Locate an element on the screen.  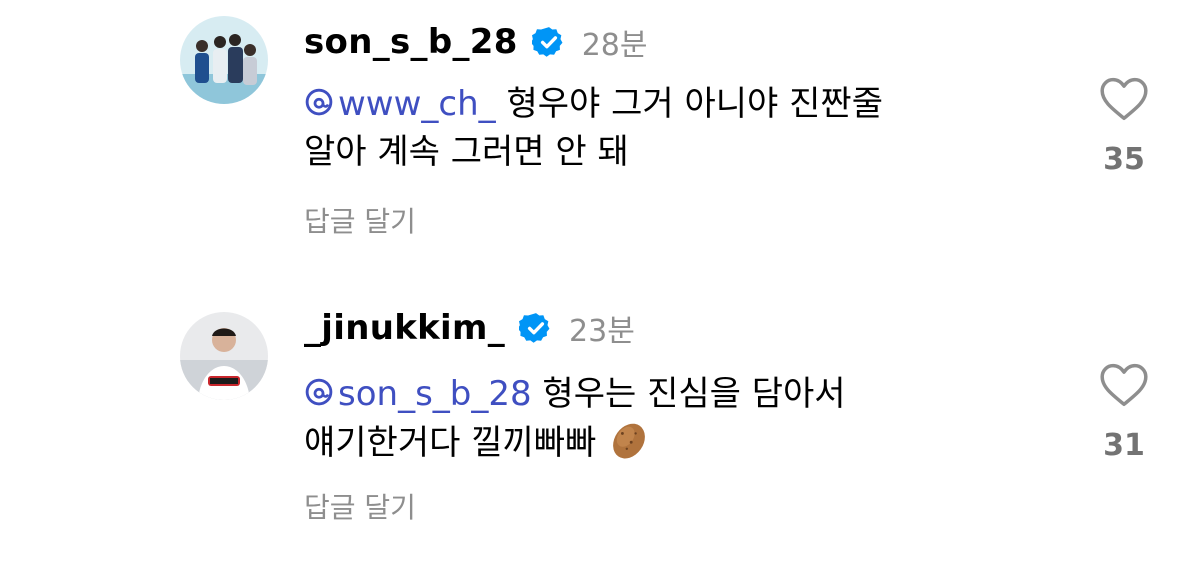
comment-header: son_s_b_28 28분 is located at coordinates (476, 42).